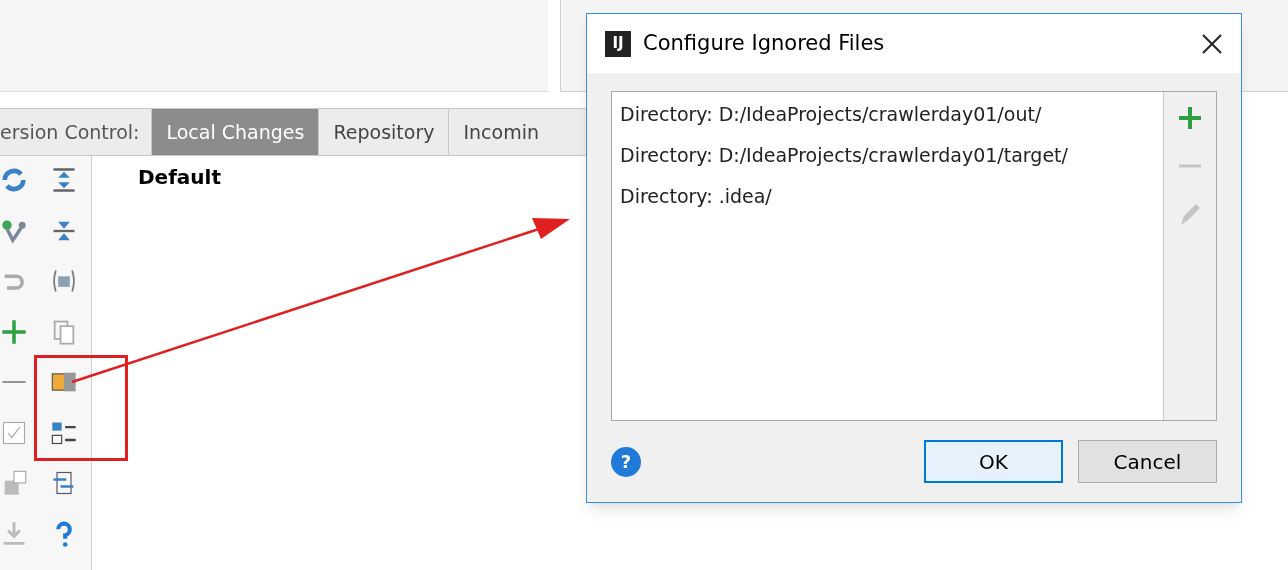 The image size is (1288, 570). What do you see at coordinates (180, 177) in the screenshot?
I see `changelist-title: Default` at bounding box center [180, 177].